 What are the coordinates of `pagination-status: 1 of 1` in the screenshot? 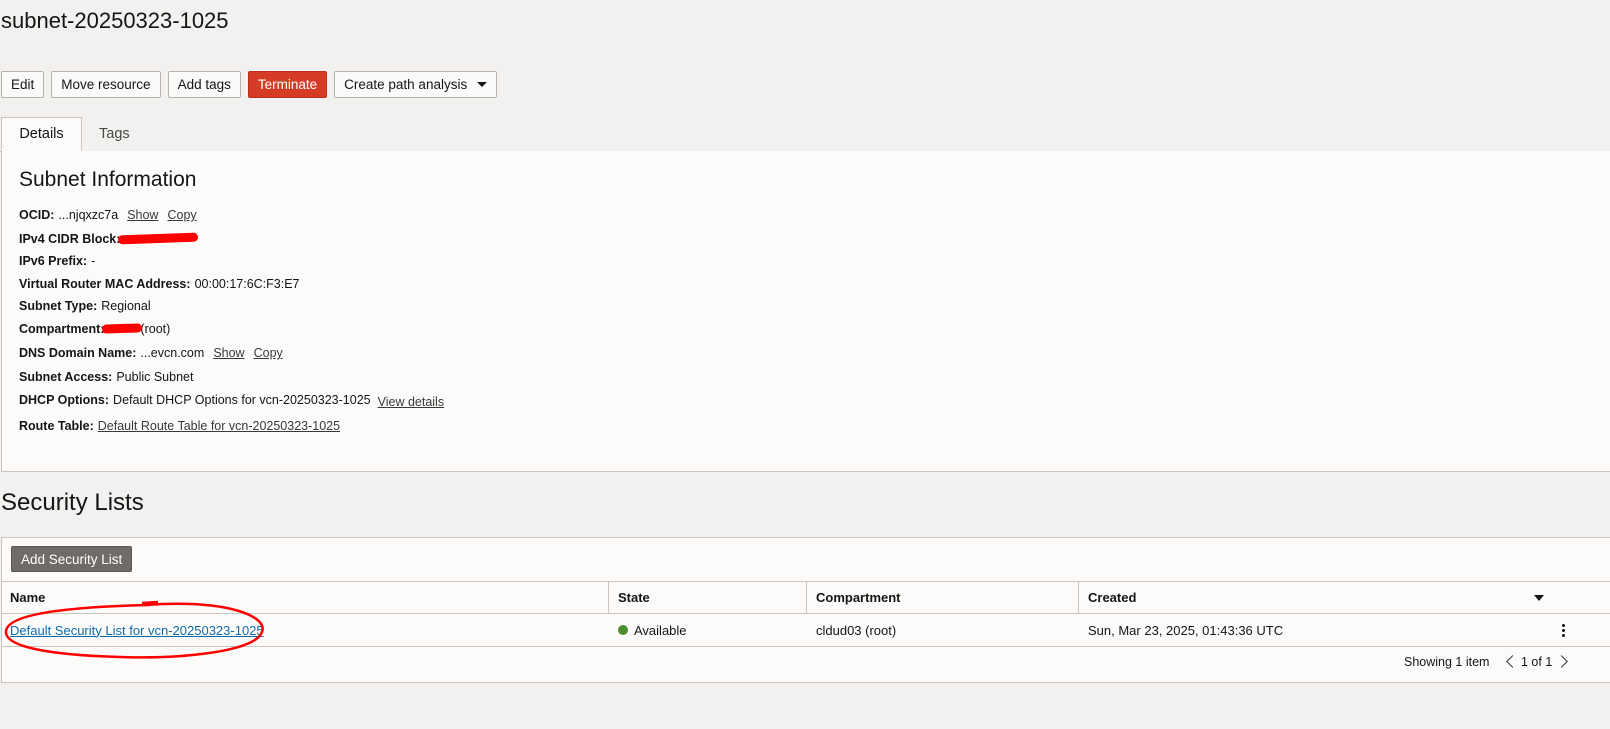 It's located at (1537, 662).